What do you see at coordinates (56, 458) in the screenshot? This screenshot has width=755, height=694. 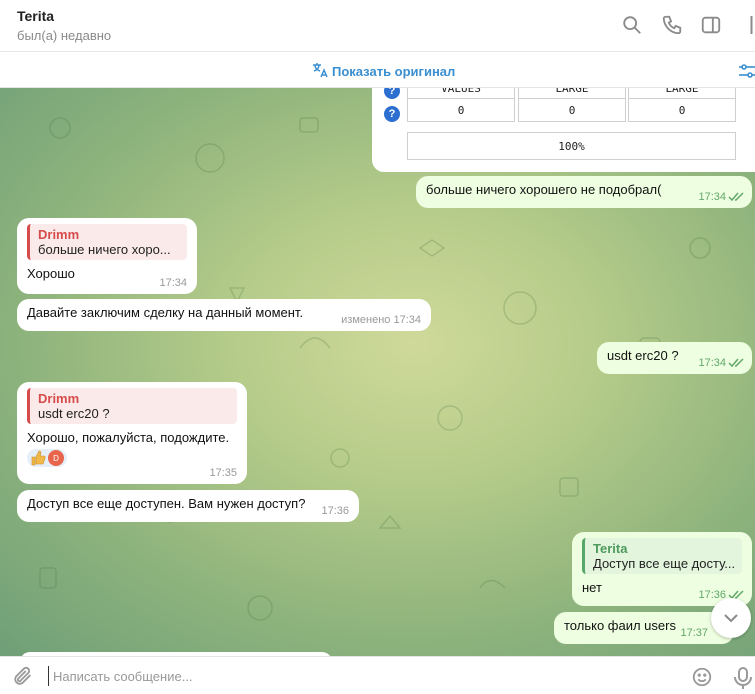 I see `reaction-avatar: D` at bounding box center [56, 458].